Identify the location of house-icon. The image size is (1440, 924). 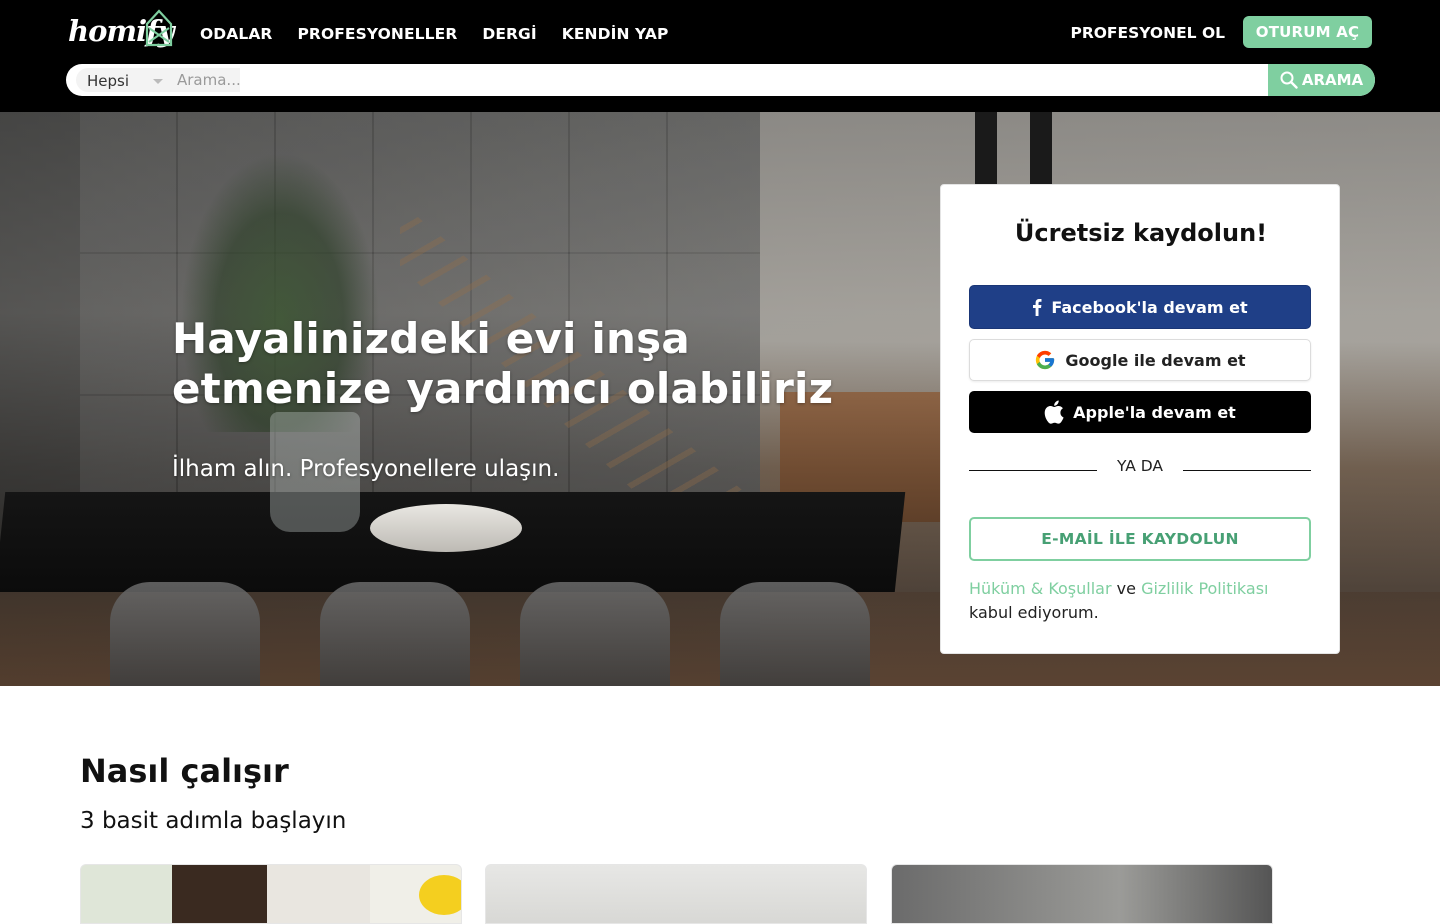
(159, 28).